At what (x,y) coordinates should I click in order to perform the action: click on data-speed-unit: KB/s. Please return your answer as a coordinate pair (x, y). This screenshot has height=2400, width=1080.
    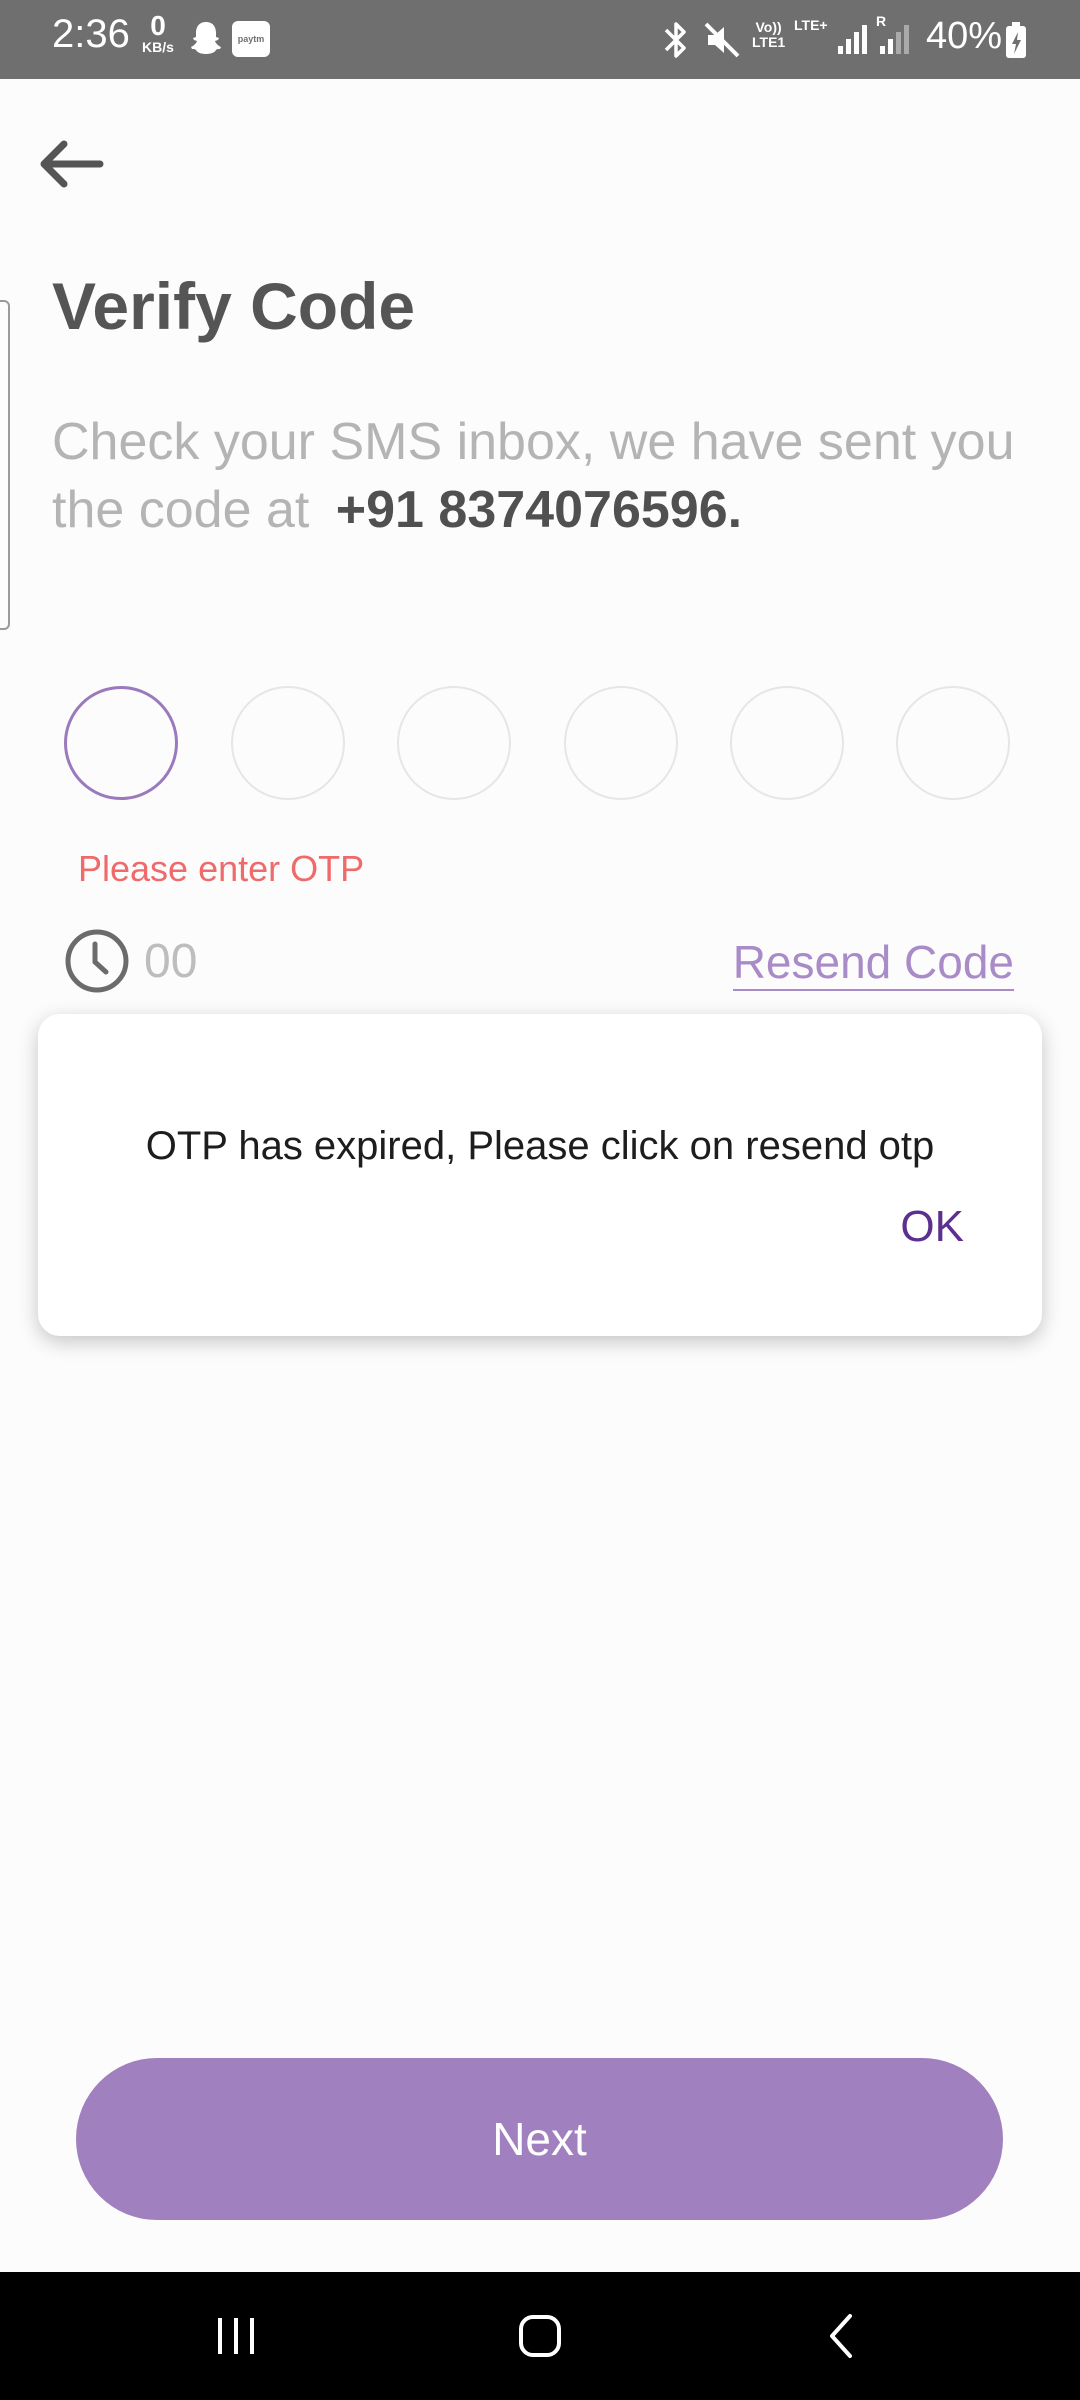
    Looking at the image, I should click on (158, 47).